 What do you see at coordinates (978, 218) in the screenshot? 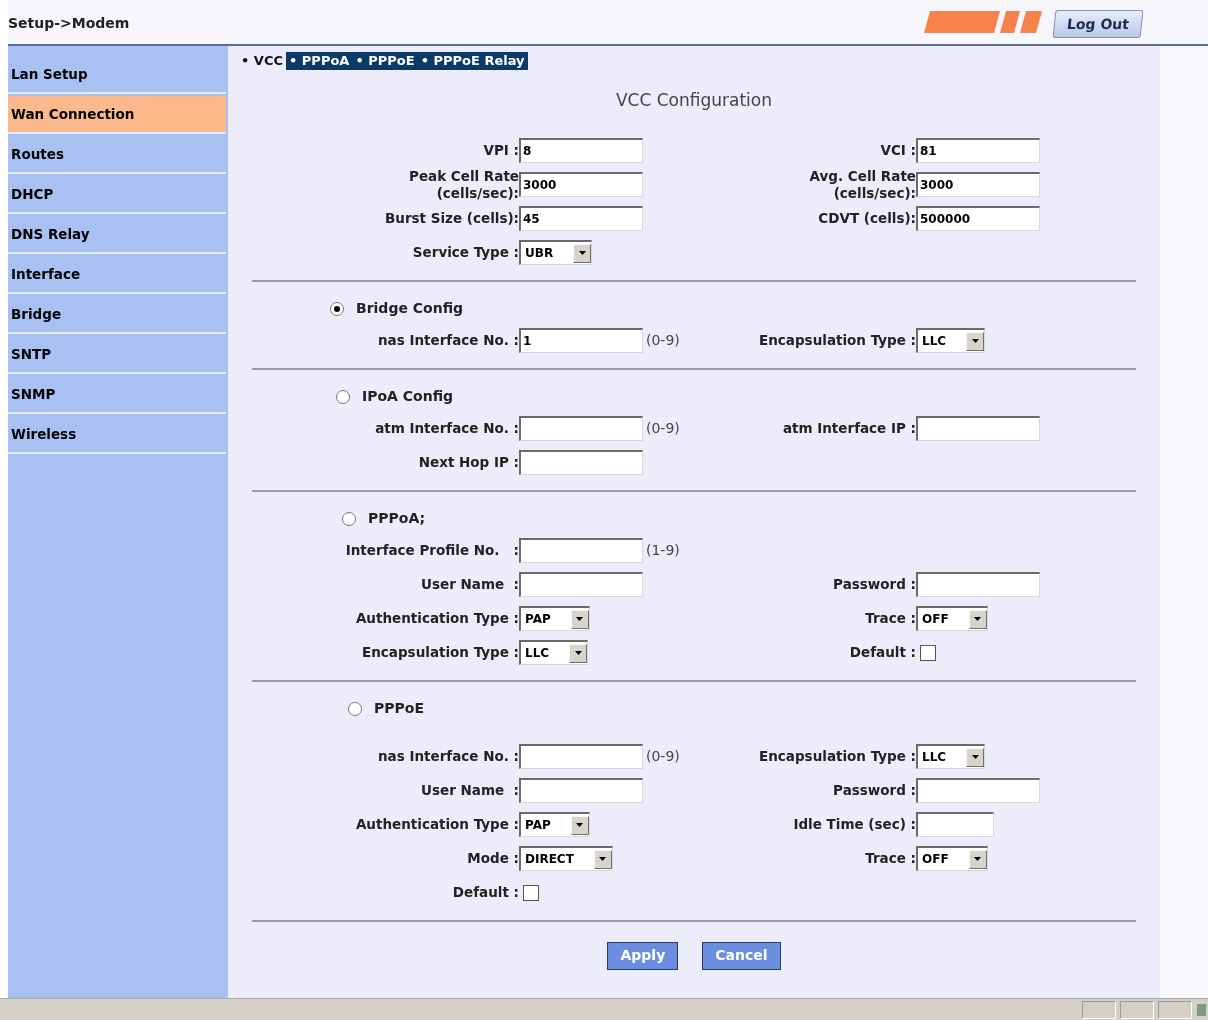
I see `text-field: 500000` at bounding box center [978, 218].